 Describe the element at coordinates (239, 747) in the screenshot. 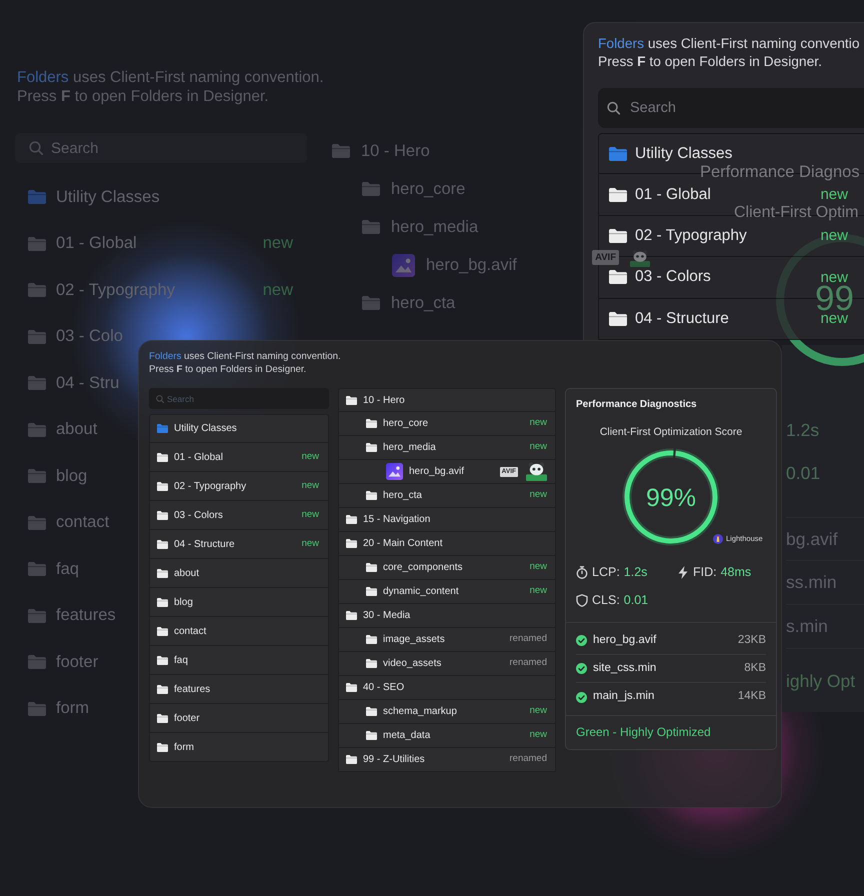

I see `folder-item: form` at that location.